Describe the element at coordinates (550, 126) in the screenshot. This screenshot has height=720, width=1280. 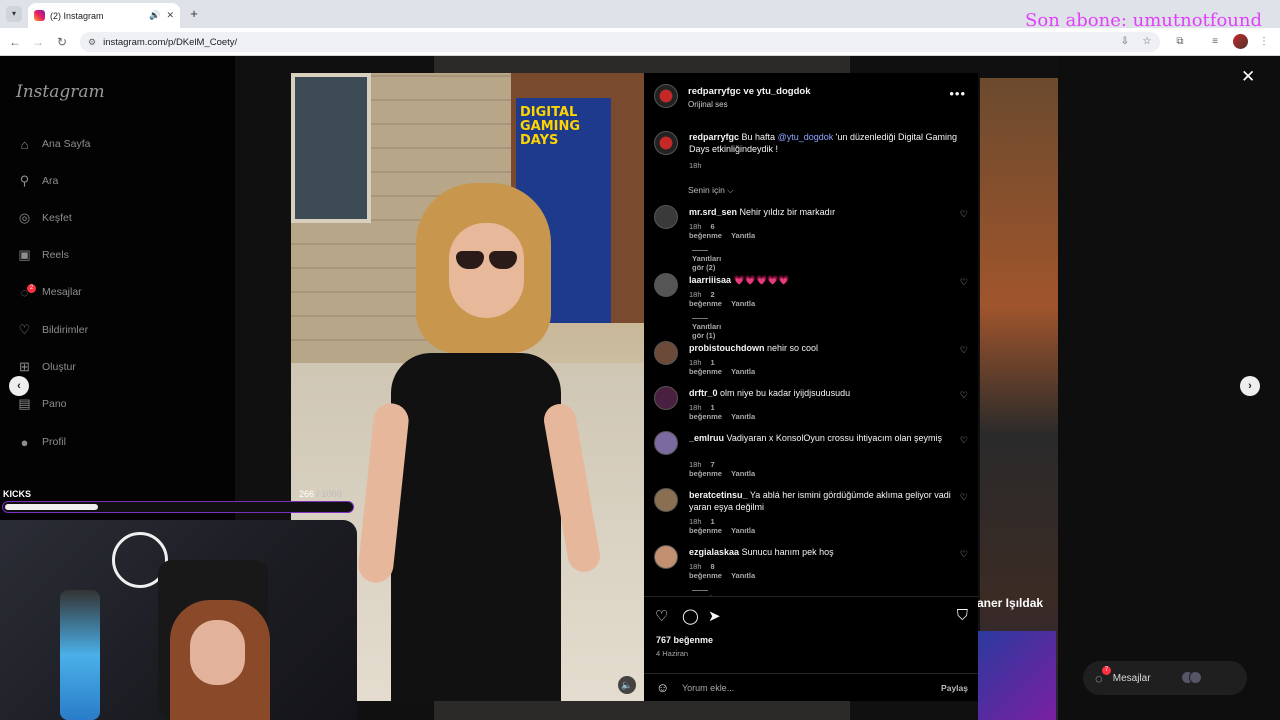
I see `poster-text: DIGITAL GAMING DAYS` at that location.